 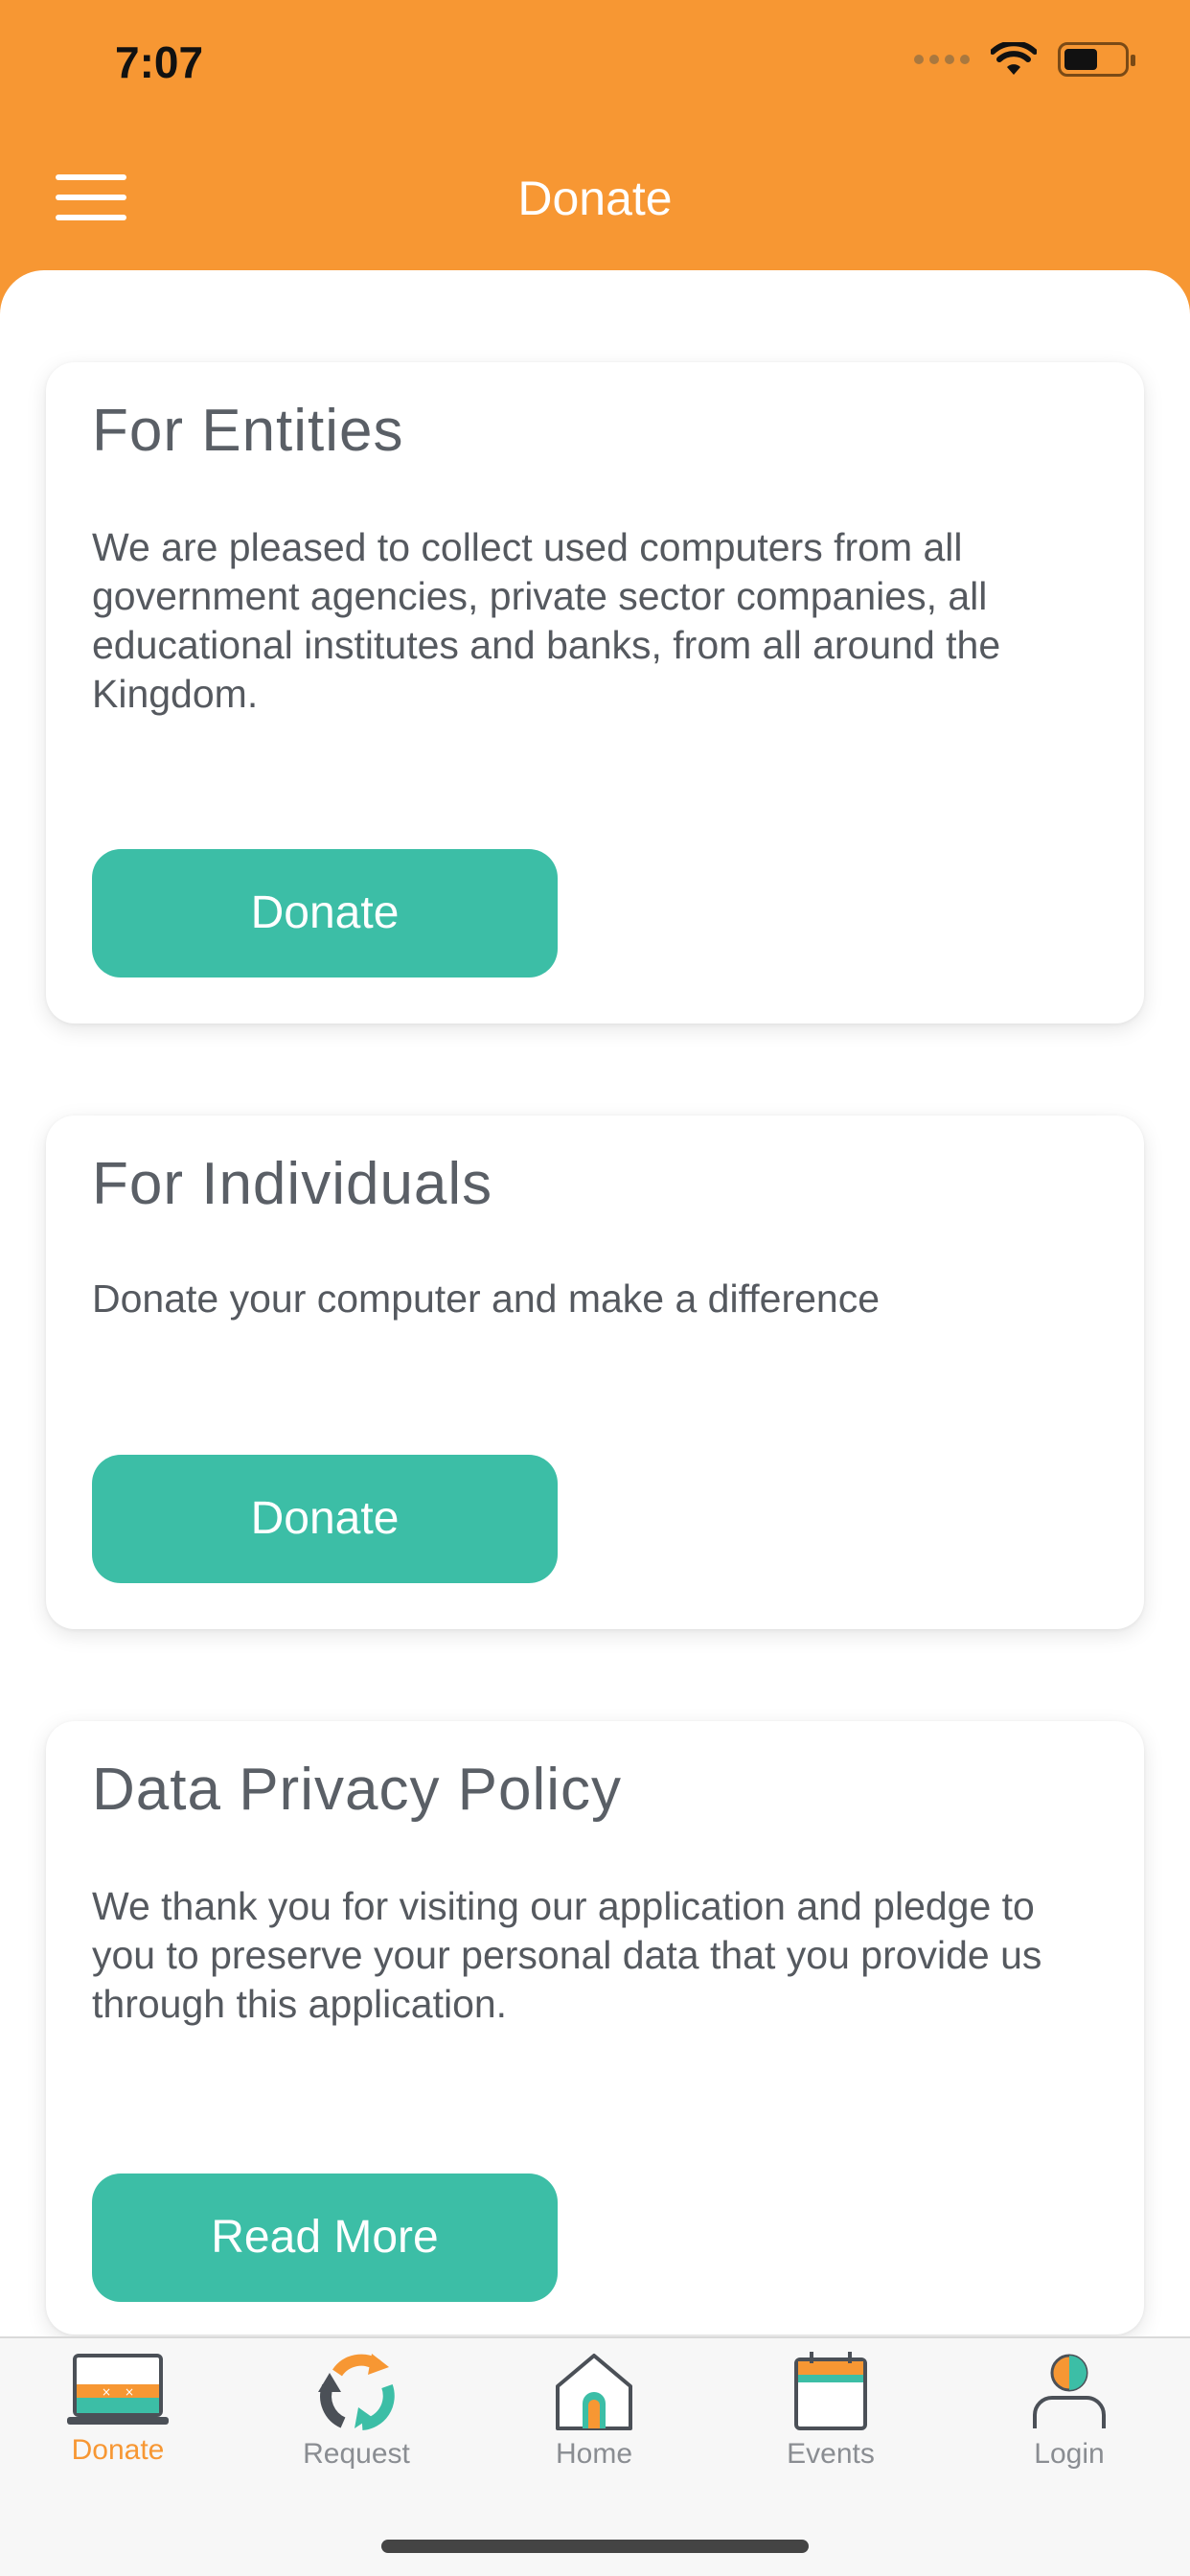 I want to click on status-icons, so click(x=1025, y=59).